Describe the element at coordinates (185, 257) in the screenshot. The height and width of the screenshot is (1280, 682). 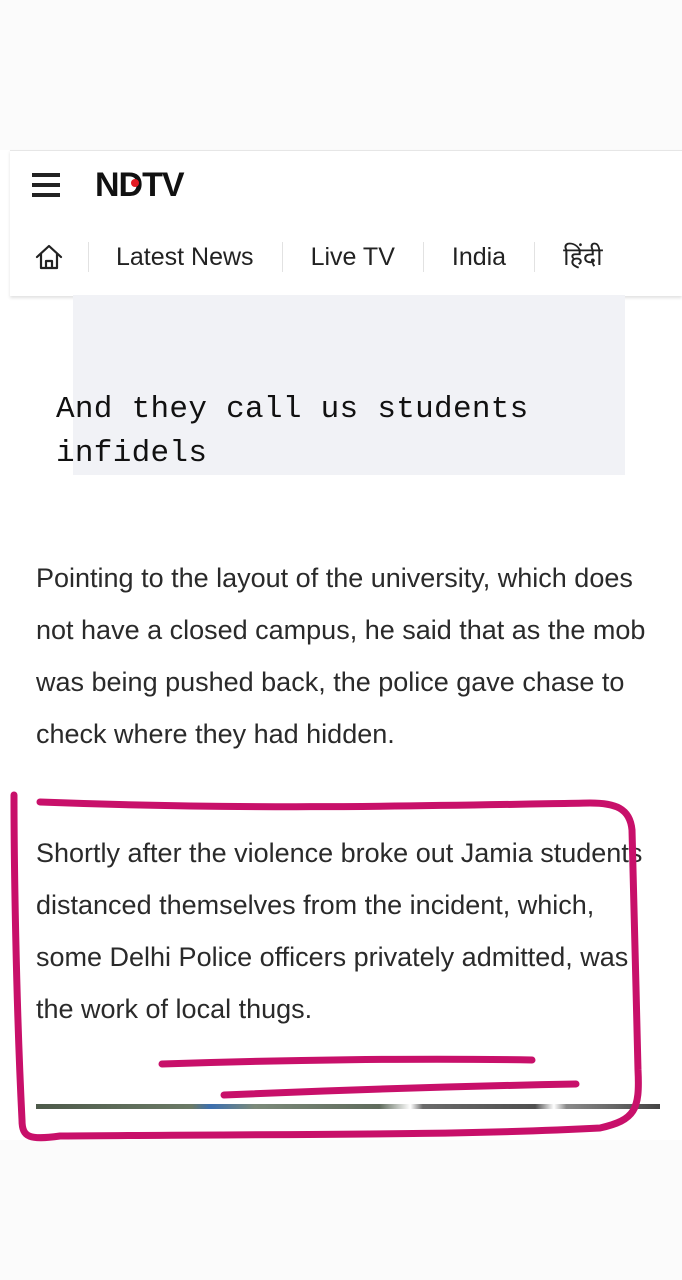
I see `nav-item-latest-news: Latest News` at that location.